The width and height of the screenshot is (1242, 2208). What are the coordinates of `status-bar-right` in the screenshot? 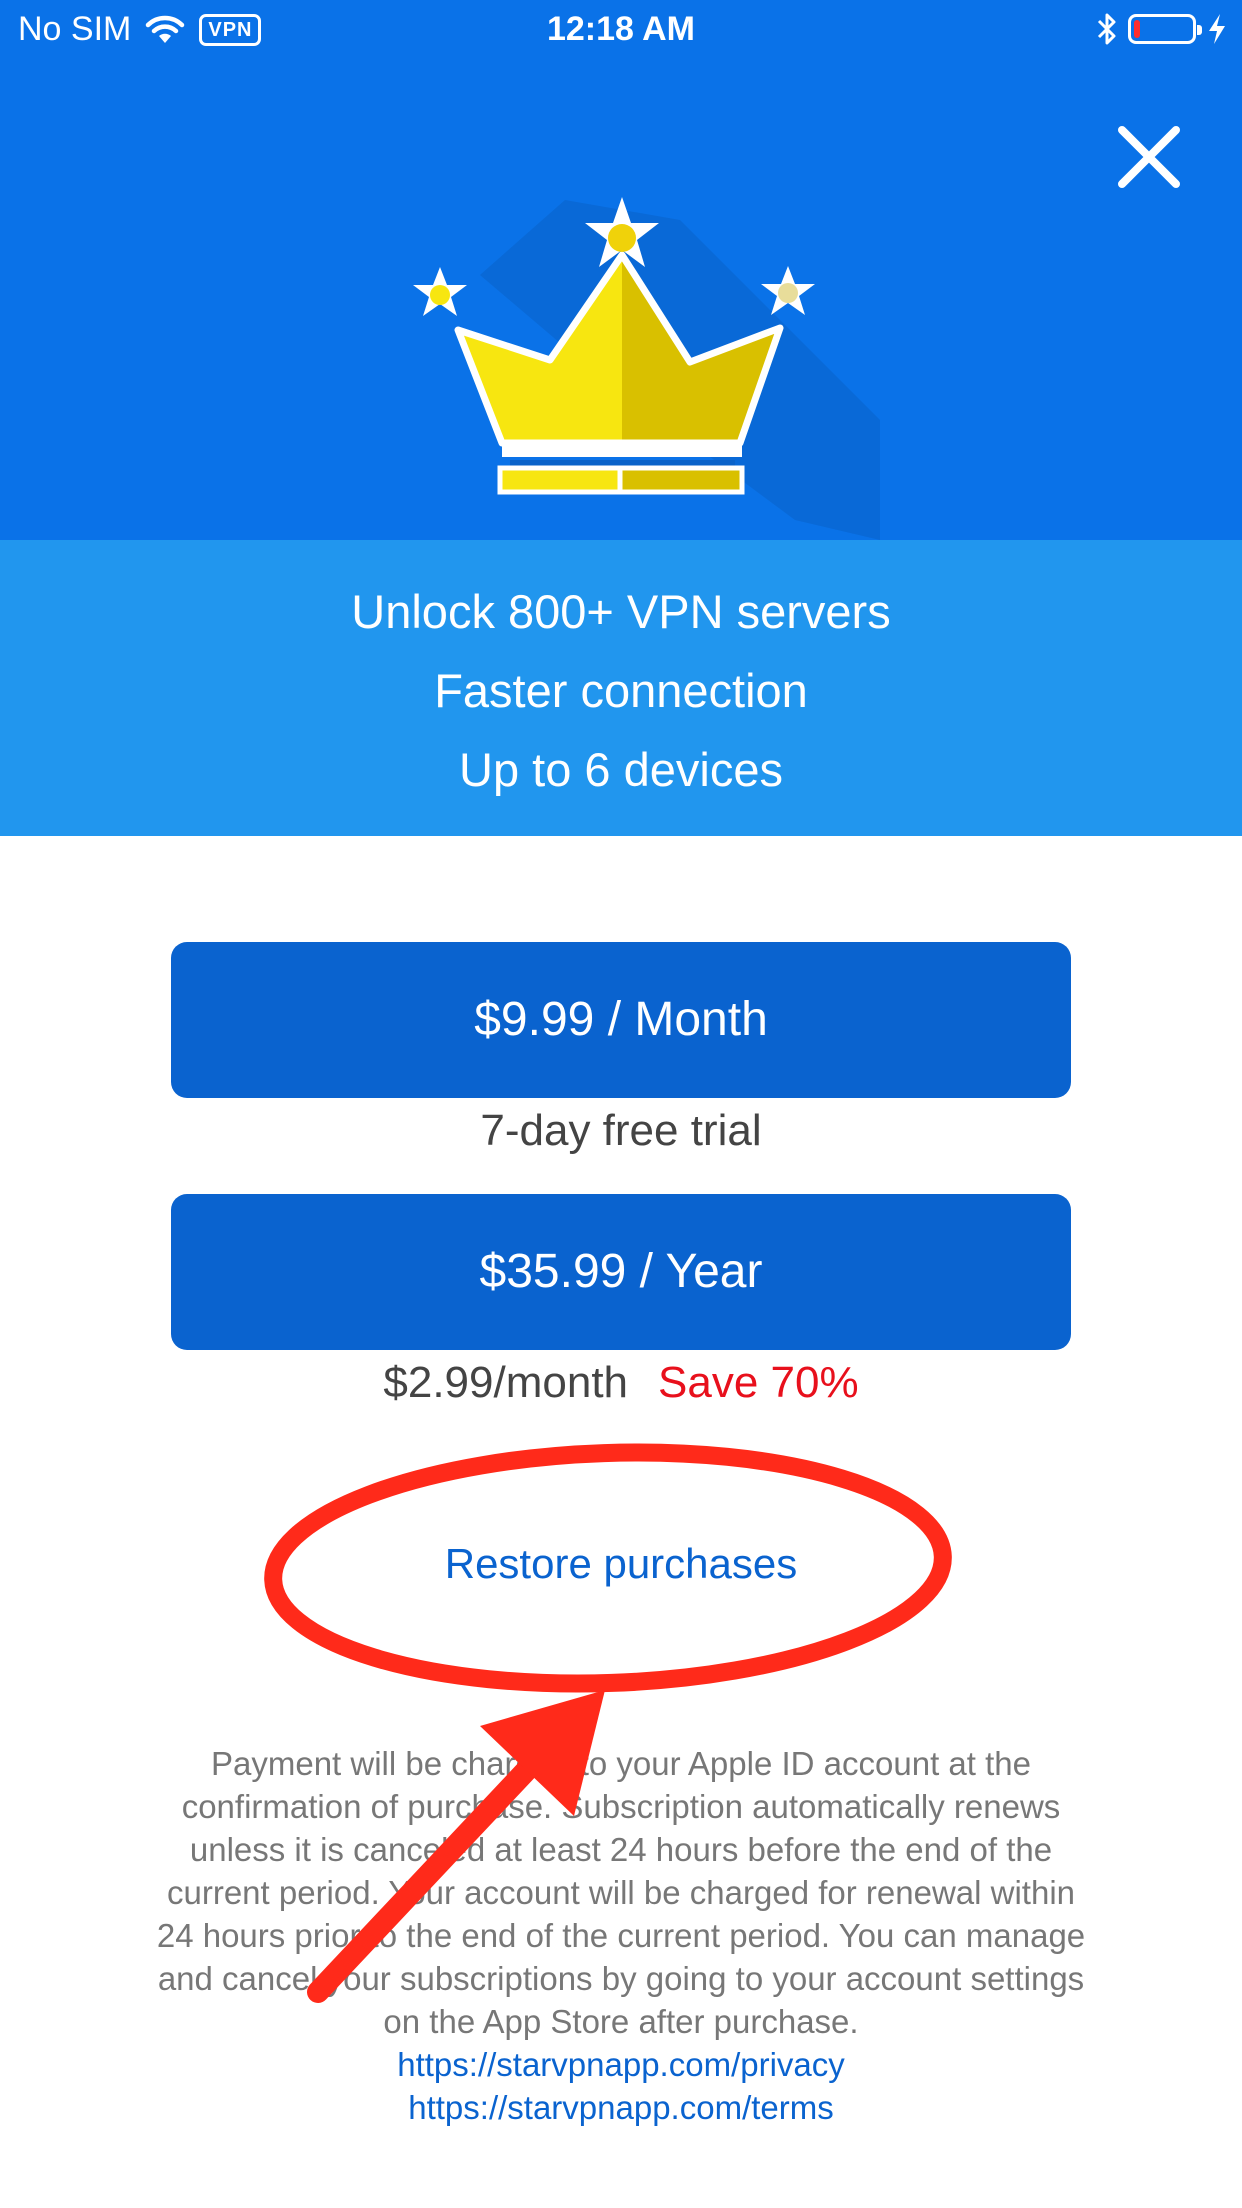 It's located at (1162, 29).